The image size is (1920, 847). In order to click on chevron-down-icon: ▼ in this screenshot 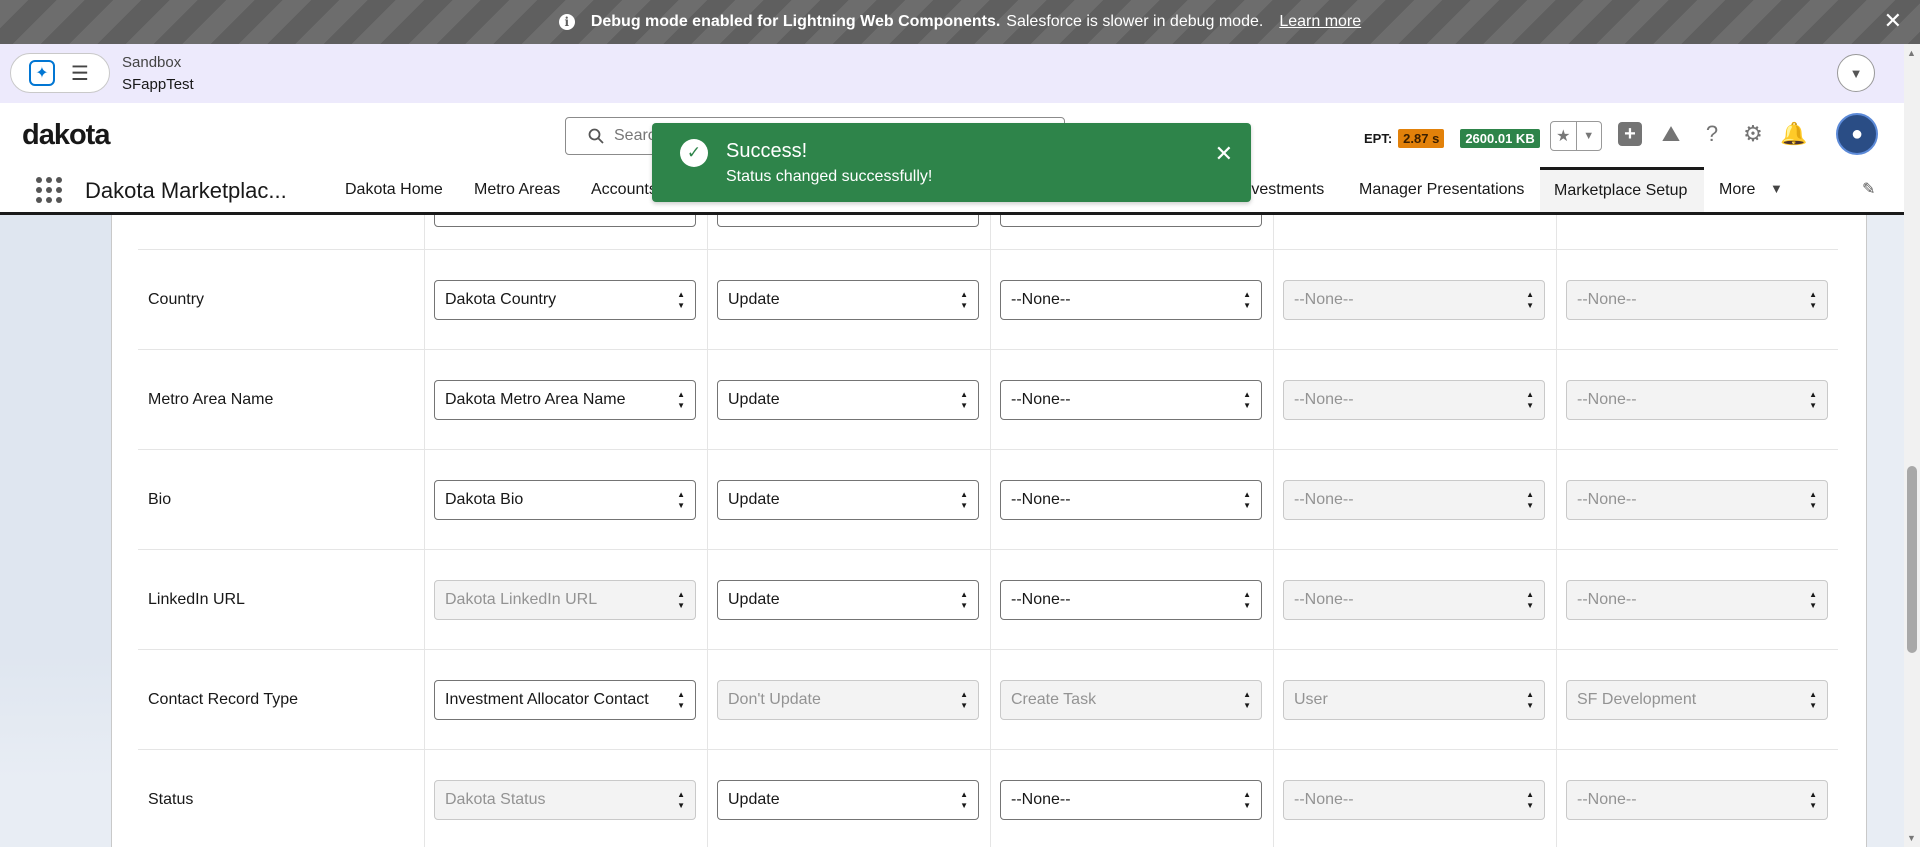, I will do `click(1856, 73)`.